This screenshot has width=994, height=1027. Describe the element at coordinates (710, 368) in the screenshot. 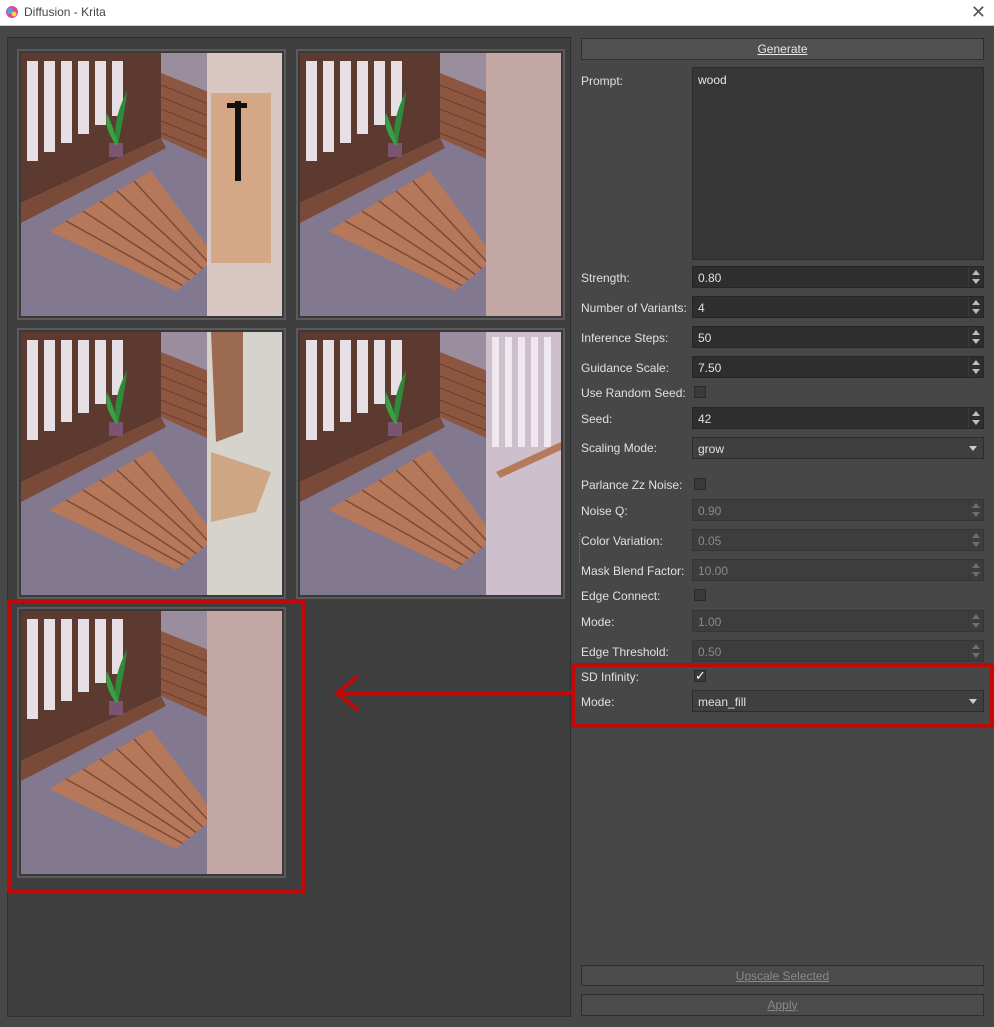

I see `guidance-value: 7.50` at that location.